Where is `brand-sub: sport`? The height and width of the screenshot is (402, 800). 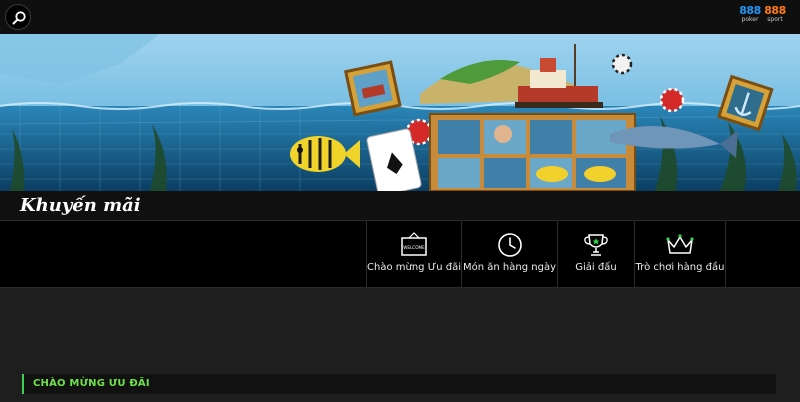
brand-sub: sport is located at coordinates (775, 19).